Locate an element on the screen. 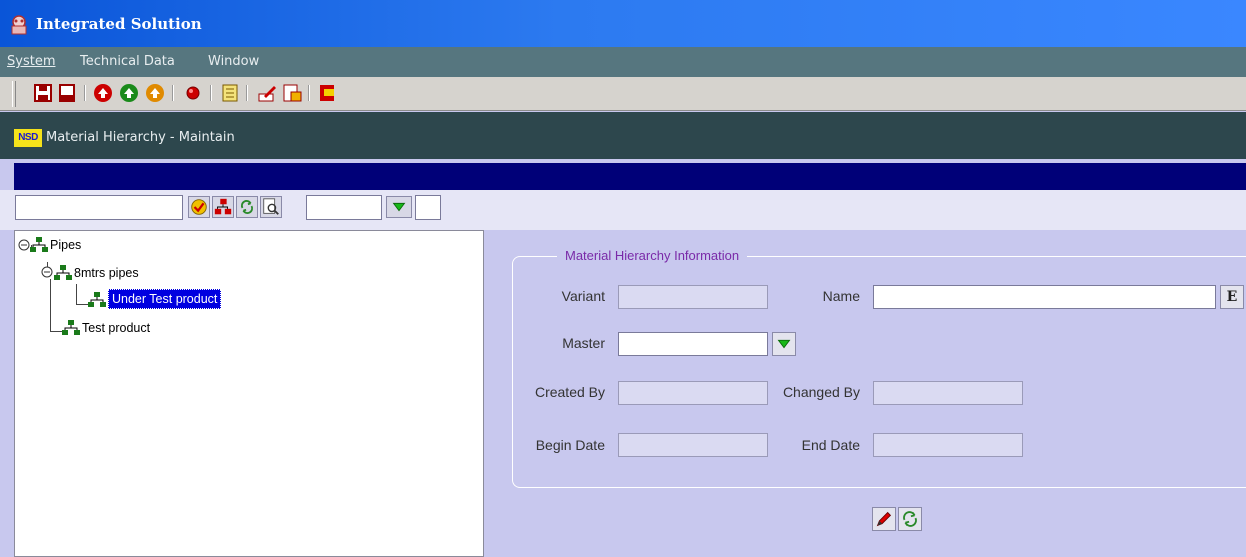 The height and width of the screenshot is (557, 1246). tree-node-pipes: Pipes is located at coordinates (65, 245).